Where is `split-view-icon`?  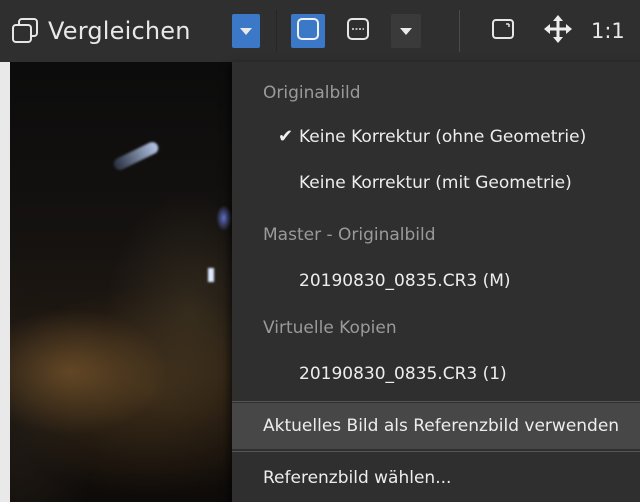
split-view-icon is located at coordinates (358, 31).